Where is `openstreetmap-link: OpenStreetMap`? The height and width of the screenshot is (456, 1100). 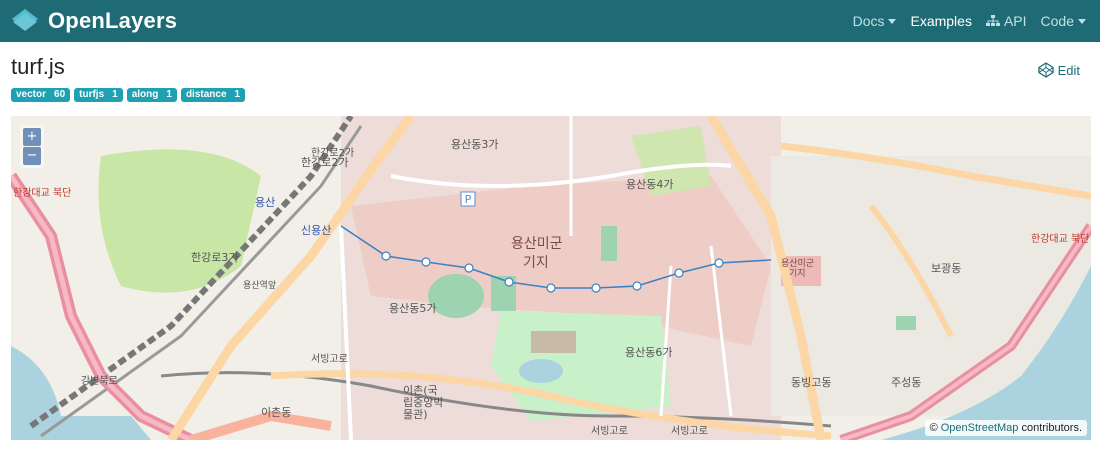 openstreetmap-link: OpenStreetMap is located at coordinates (980, 428).